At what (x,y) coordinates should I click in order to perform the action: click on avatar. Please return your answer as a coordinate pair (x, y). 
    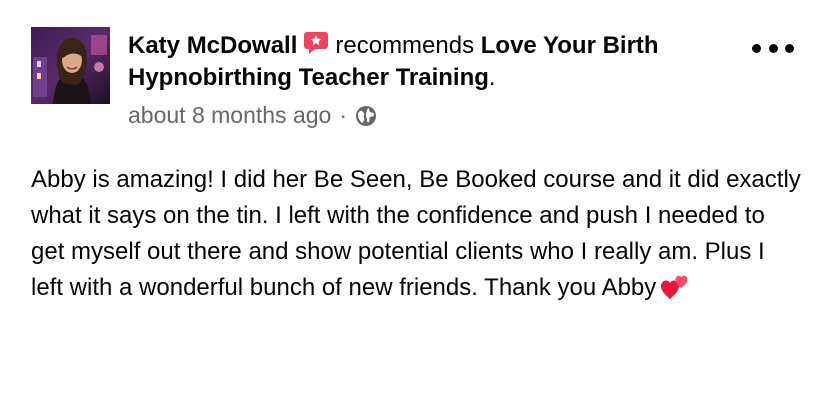
    Looking at the image, I should click on (70, 65).